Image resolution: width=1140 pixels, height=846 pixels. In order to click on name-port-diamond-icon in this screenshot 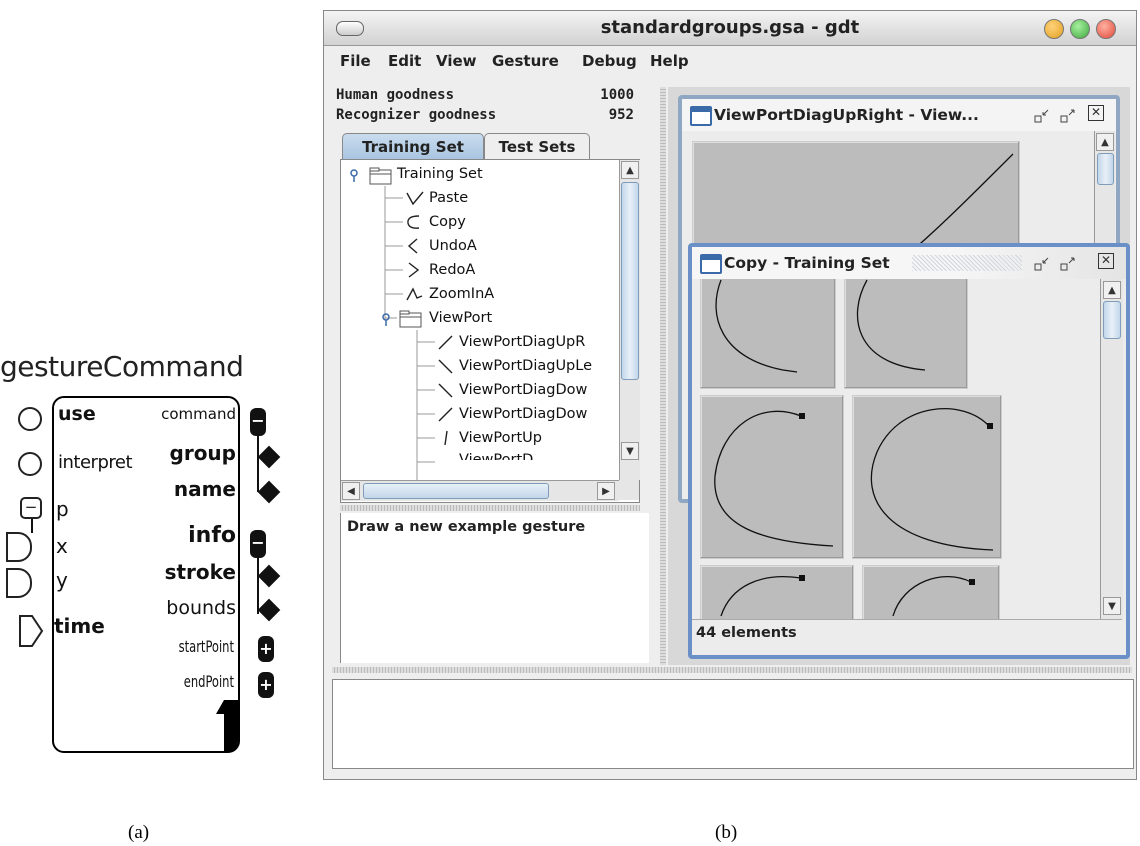, I will do `click(269, 492)`.